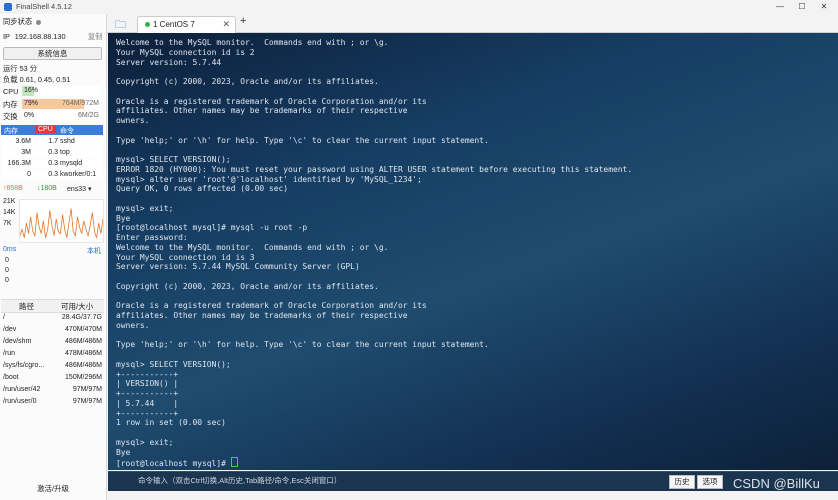 This screenshot has height=500, width=838. What do you see at coordinates (6, 36) in the screenshot?
I see `ip-label: IP` at bounding box center [6, 36].